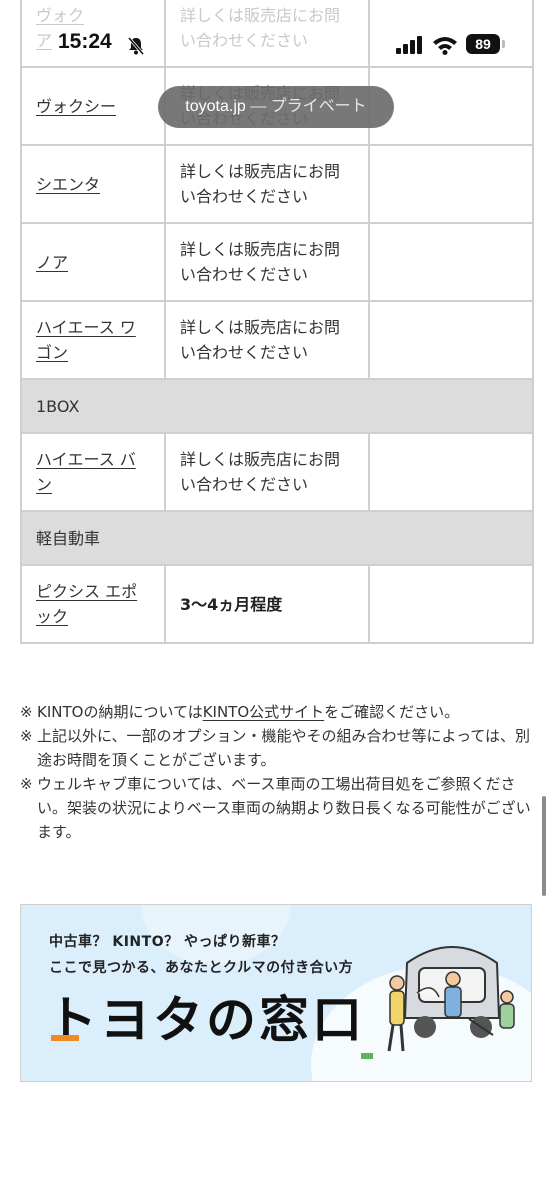  What do you see at coordinates (215, 106) in the screenshot?
I see `url-domain: toyota.jp` at bounding box center [215, 106].